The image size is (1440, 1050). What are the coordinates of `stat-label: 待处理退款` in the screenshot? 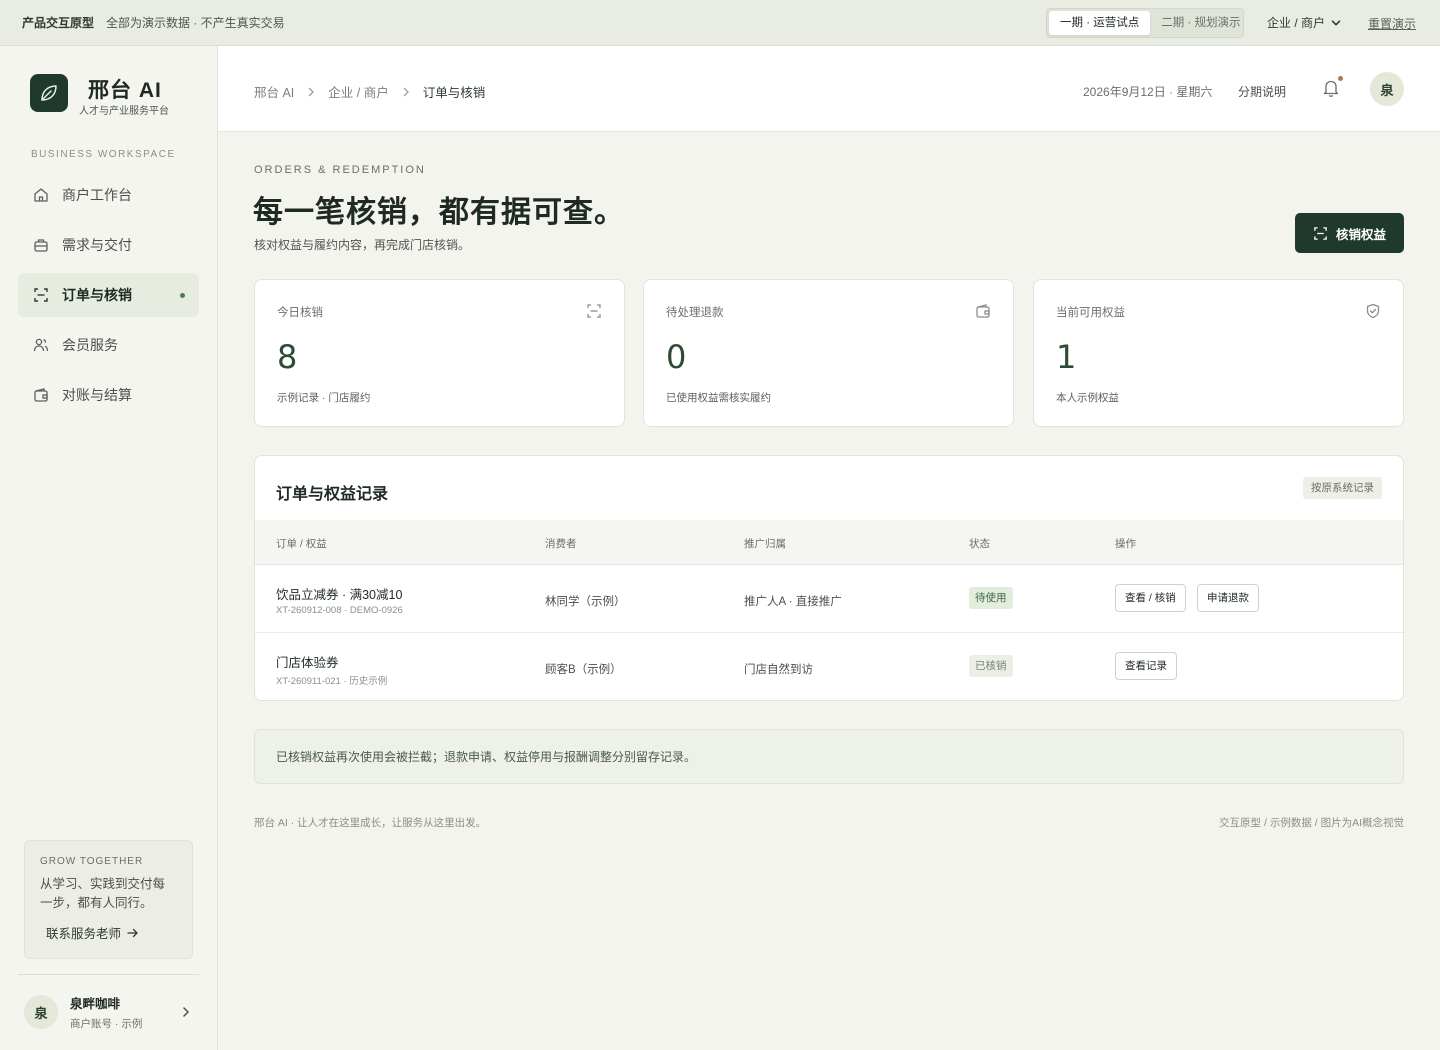 It's located at (695, 313).